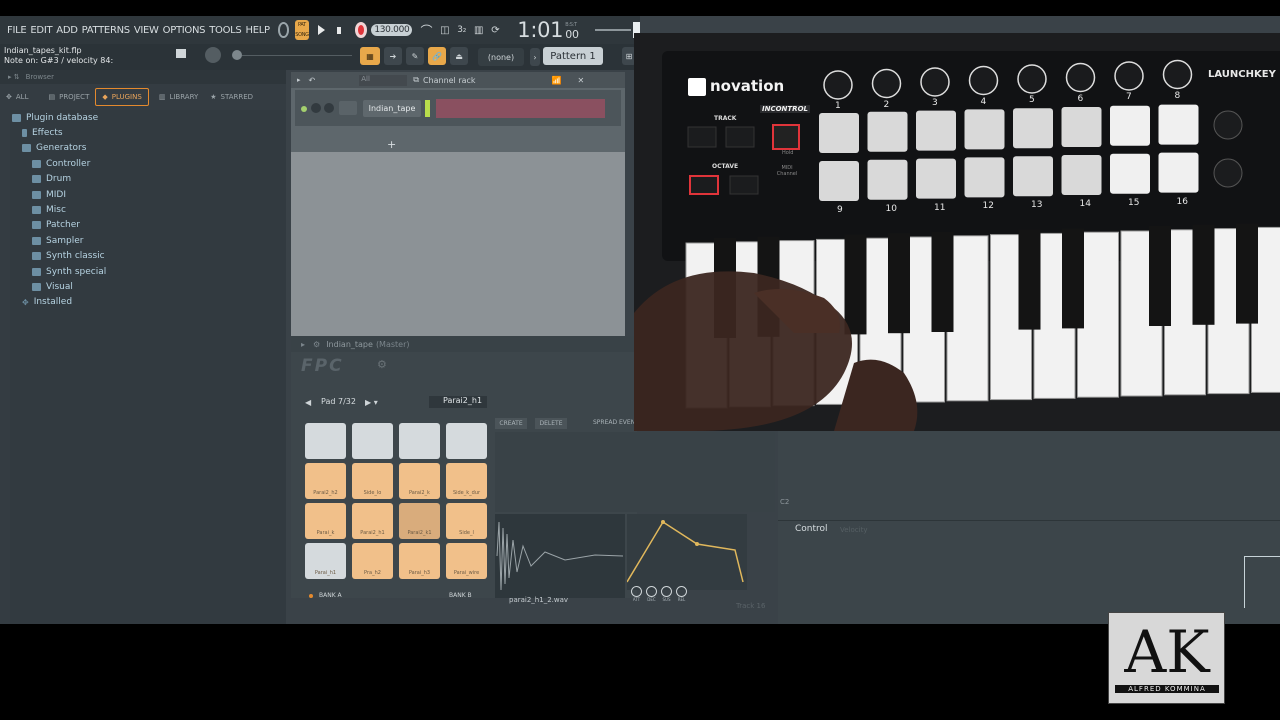 The image size is (1280, 720). Describe the element at coordinates (302, 30) in the screenshot. I see `pat-song-toggle: PAT SONG` at that location.